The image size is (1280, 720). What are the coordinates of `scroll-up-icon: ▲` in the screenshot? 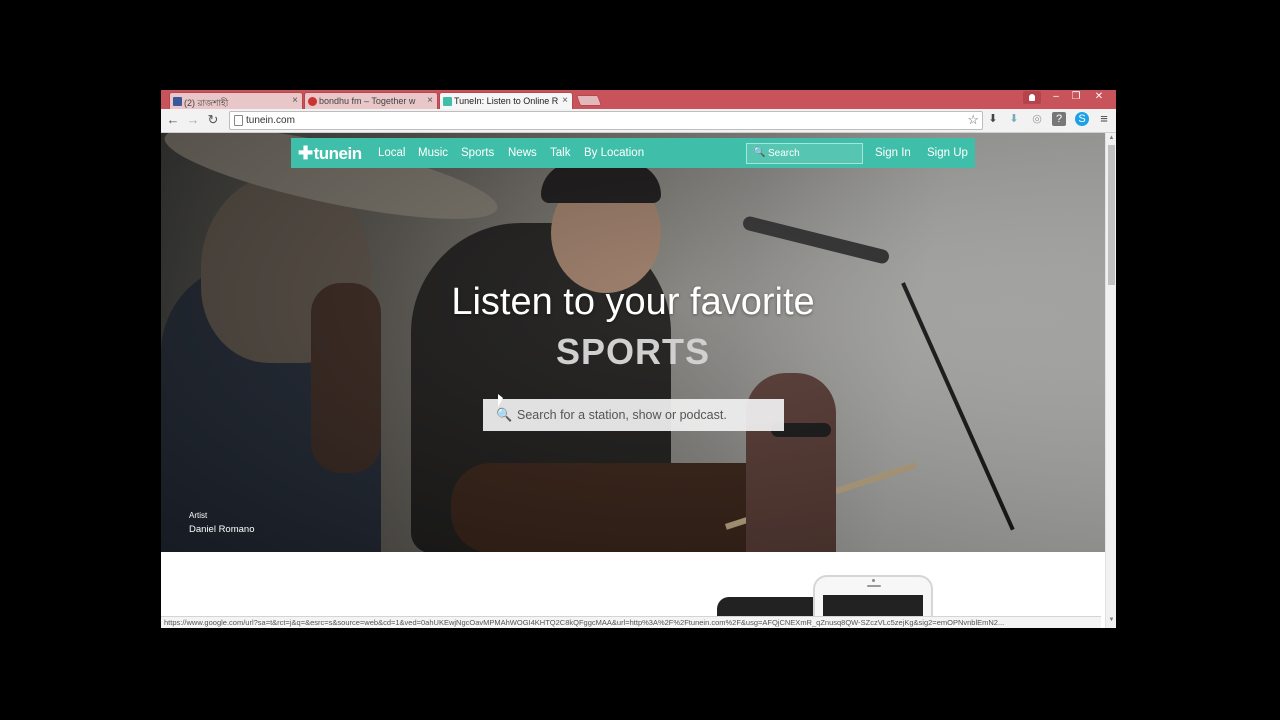 It's located at (1111, 138).